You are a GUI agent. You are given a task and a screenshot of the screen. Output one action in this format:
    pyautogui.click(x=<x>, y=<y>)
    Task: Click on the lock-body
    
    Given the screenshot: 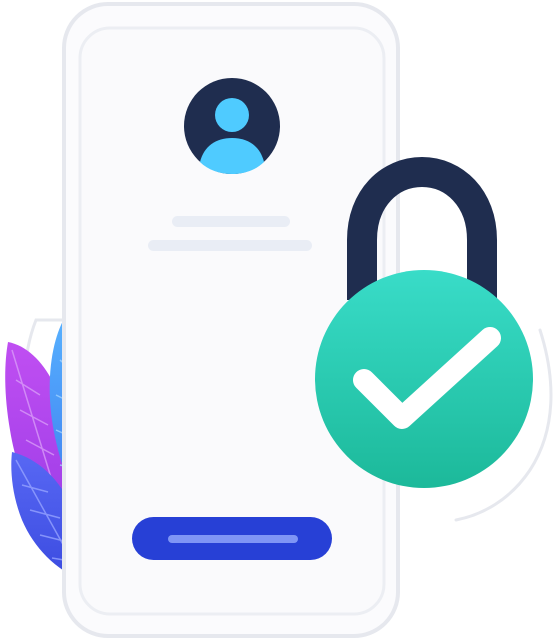 What is the action you would take?
    pyautogui.click(x=424, y=379)
    